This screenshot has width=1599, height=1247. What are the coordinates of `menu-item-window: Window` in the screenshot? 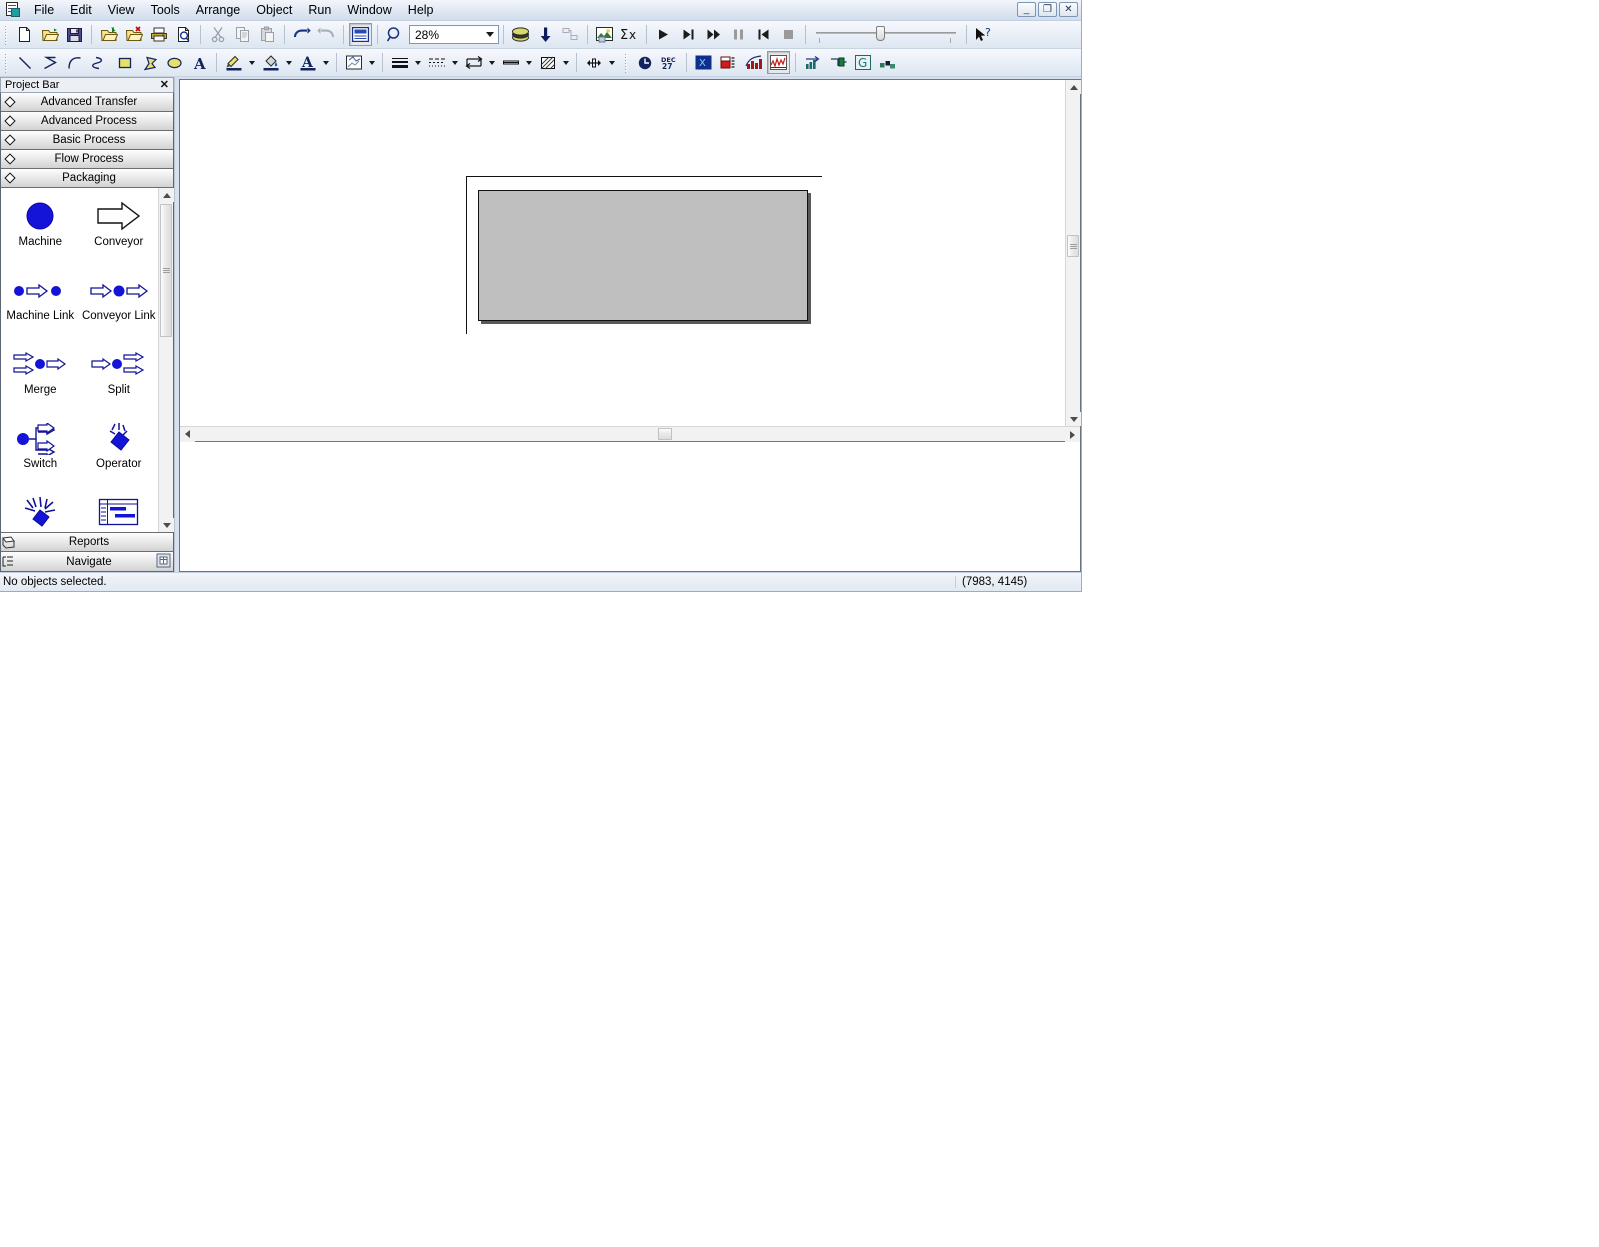 It's located at (369, 10).